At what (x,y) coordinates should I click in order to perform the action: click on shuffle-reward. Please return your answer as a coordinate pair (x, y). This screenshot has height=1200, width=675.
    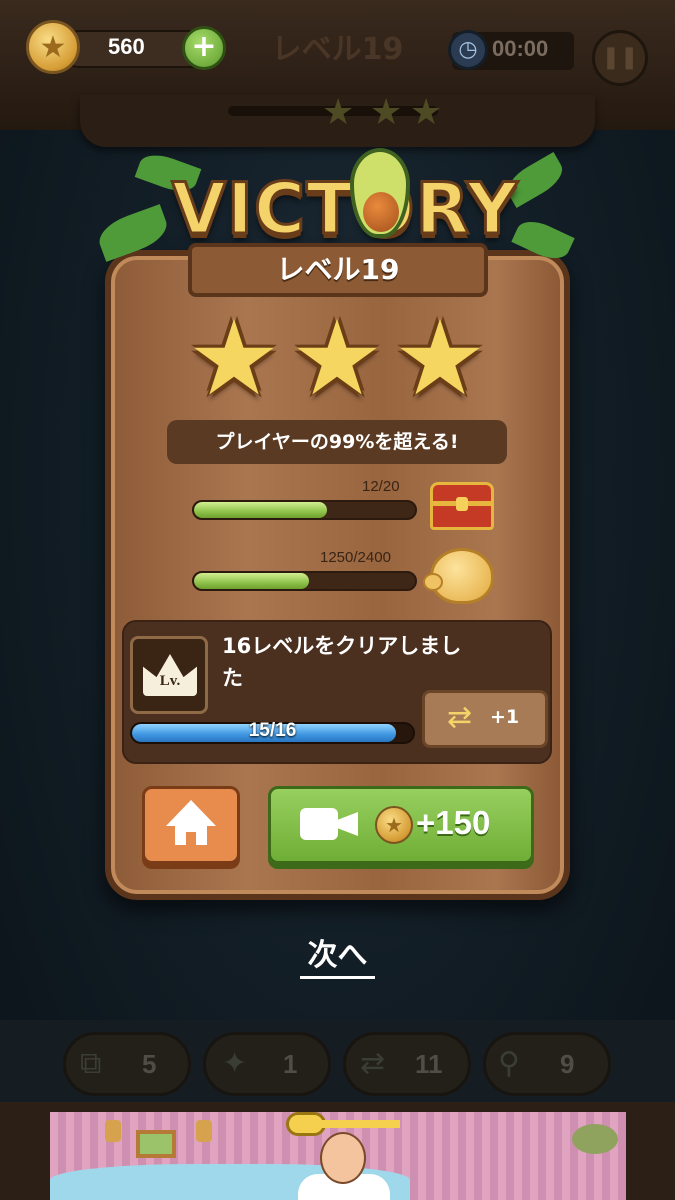
    Looking at the image, I should click on (485, 719).